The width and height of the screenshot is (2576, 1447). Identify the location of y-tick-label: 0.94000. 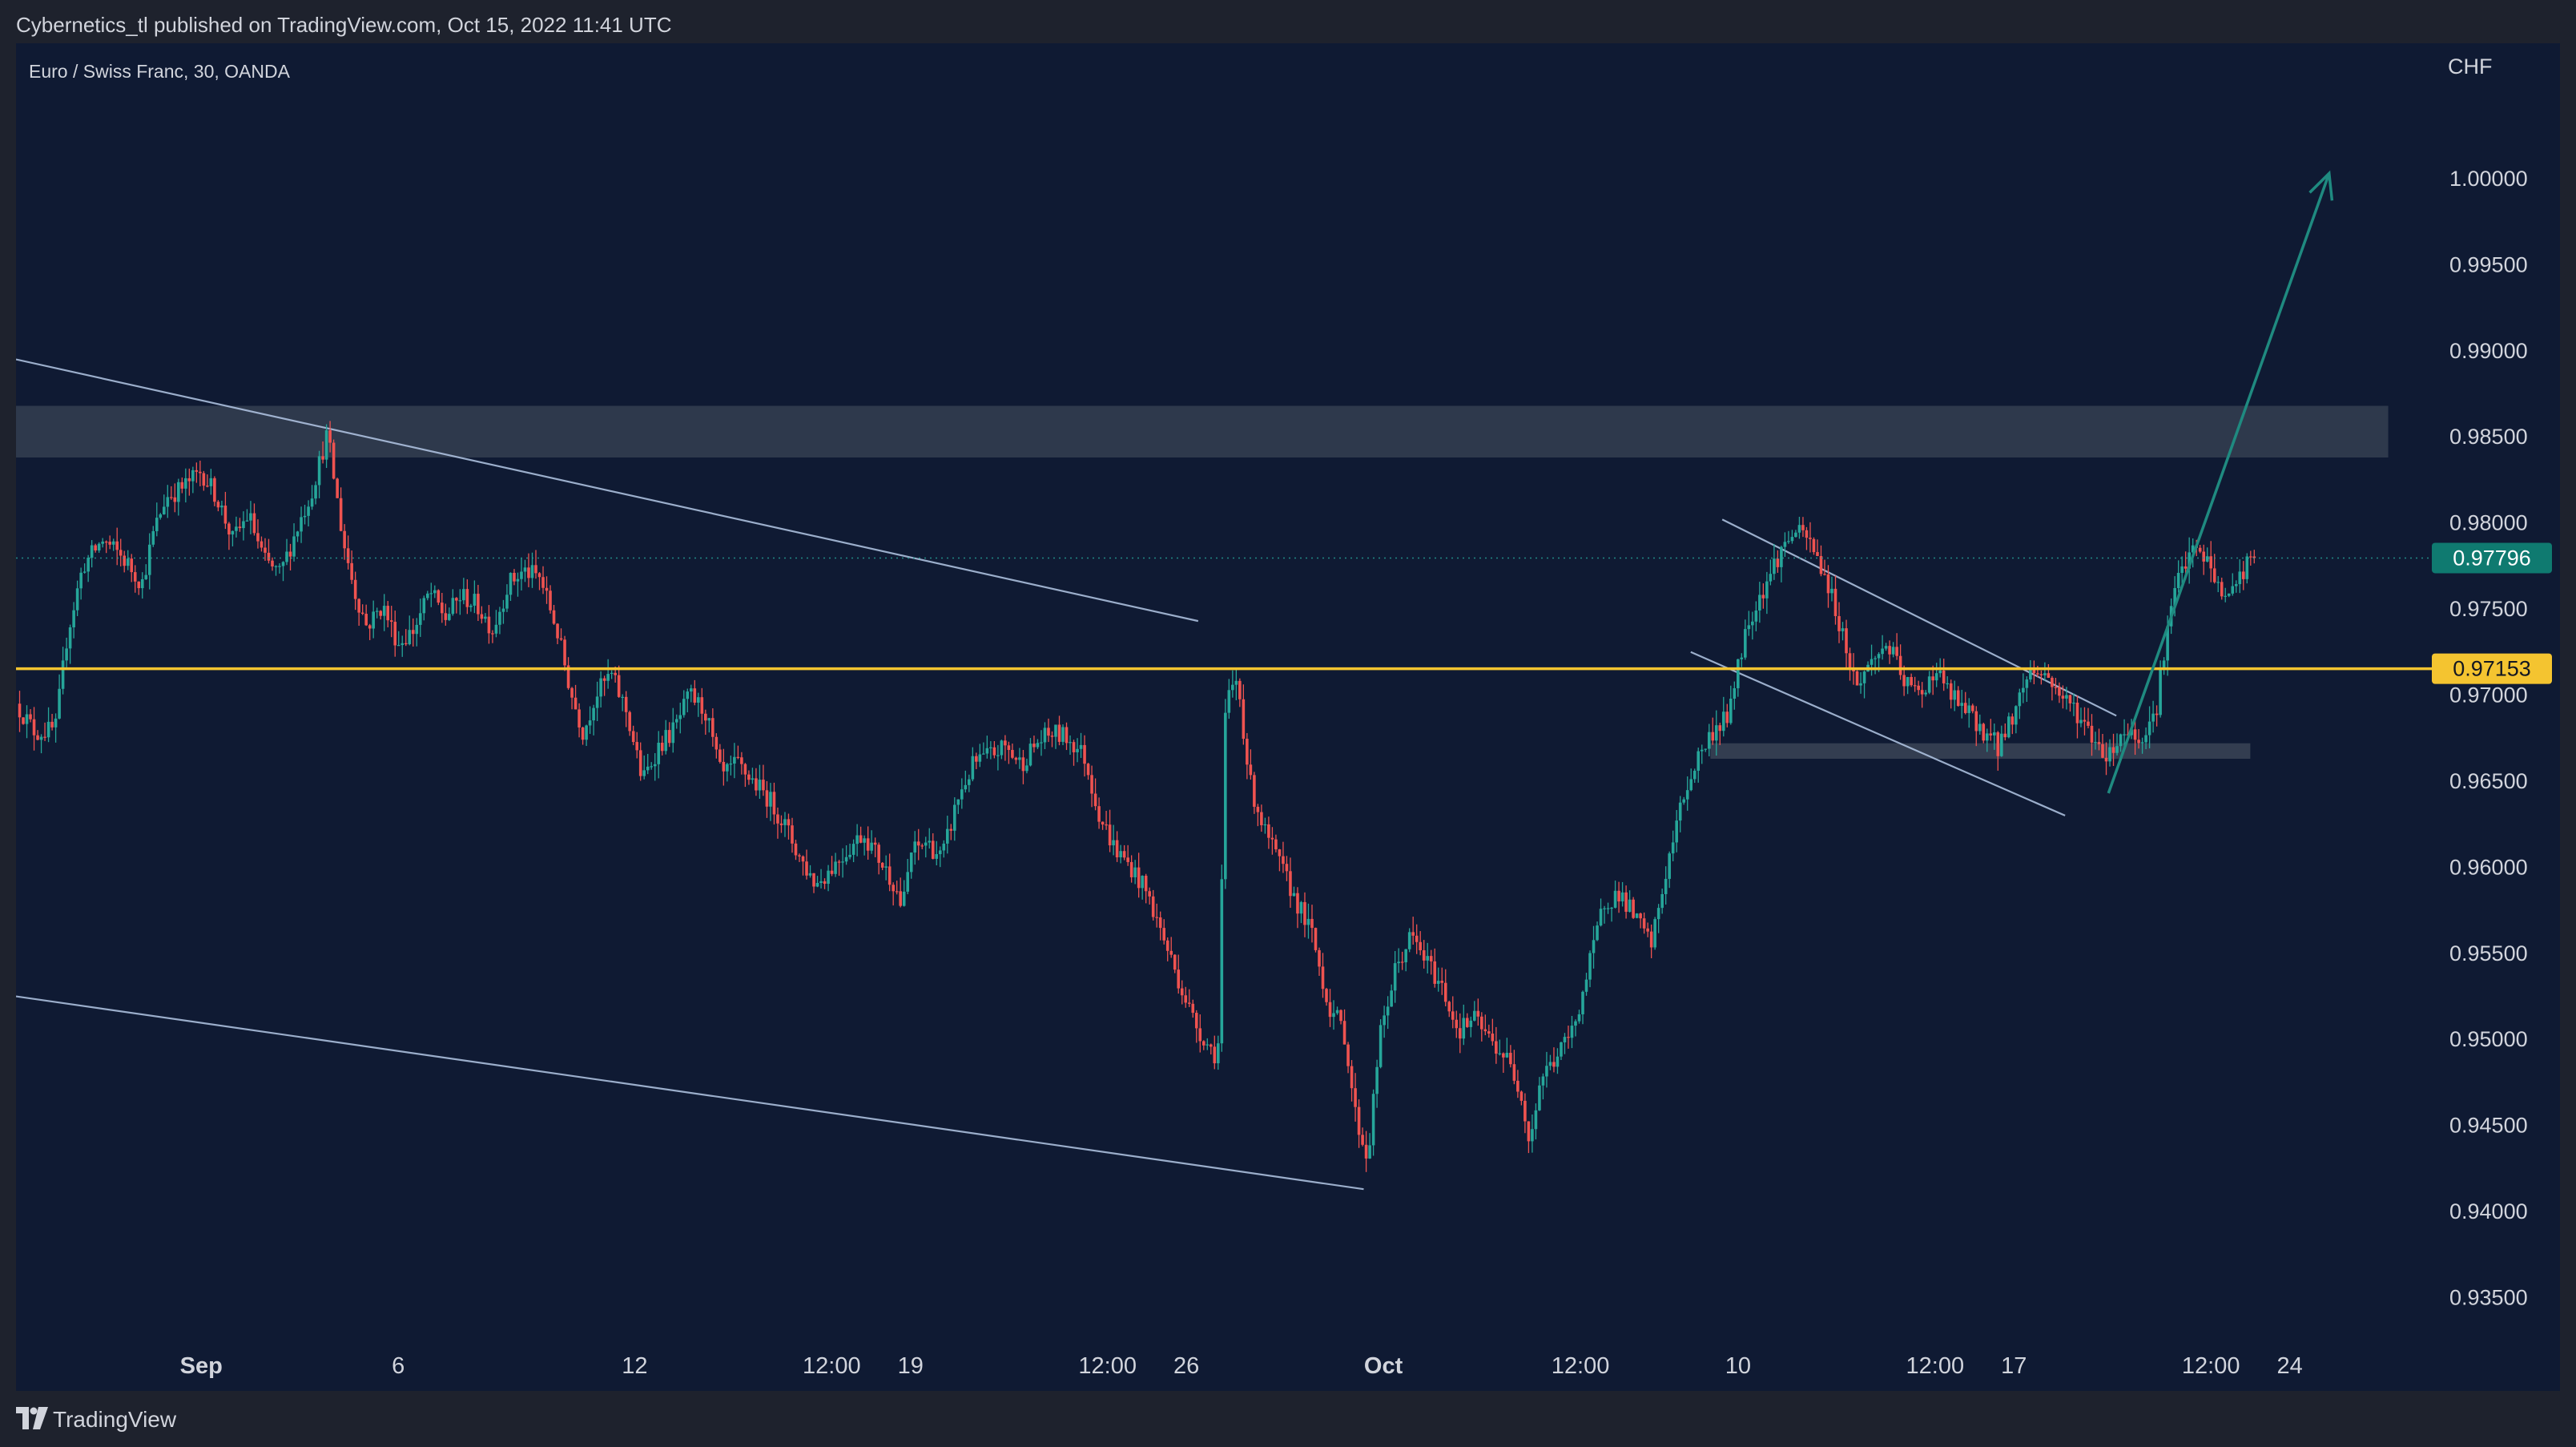
(2488, 1211).